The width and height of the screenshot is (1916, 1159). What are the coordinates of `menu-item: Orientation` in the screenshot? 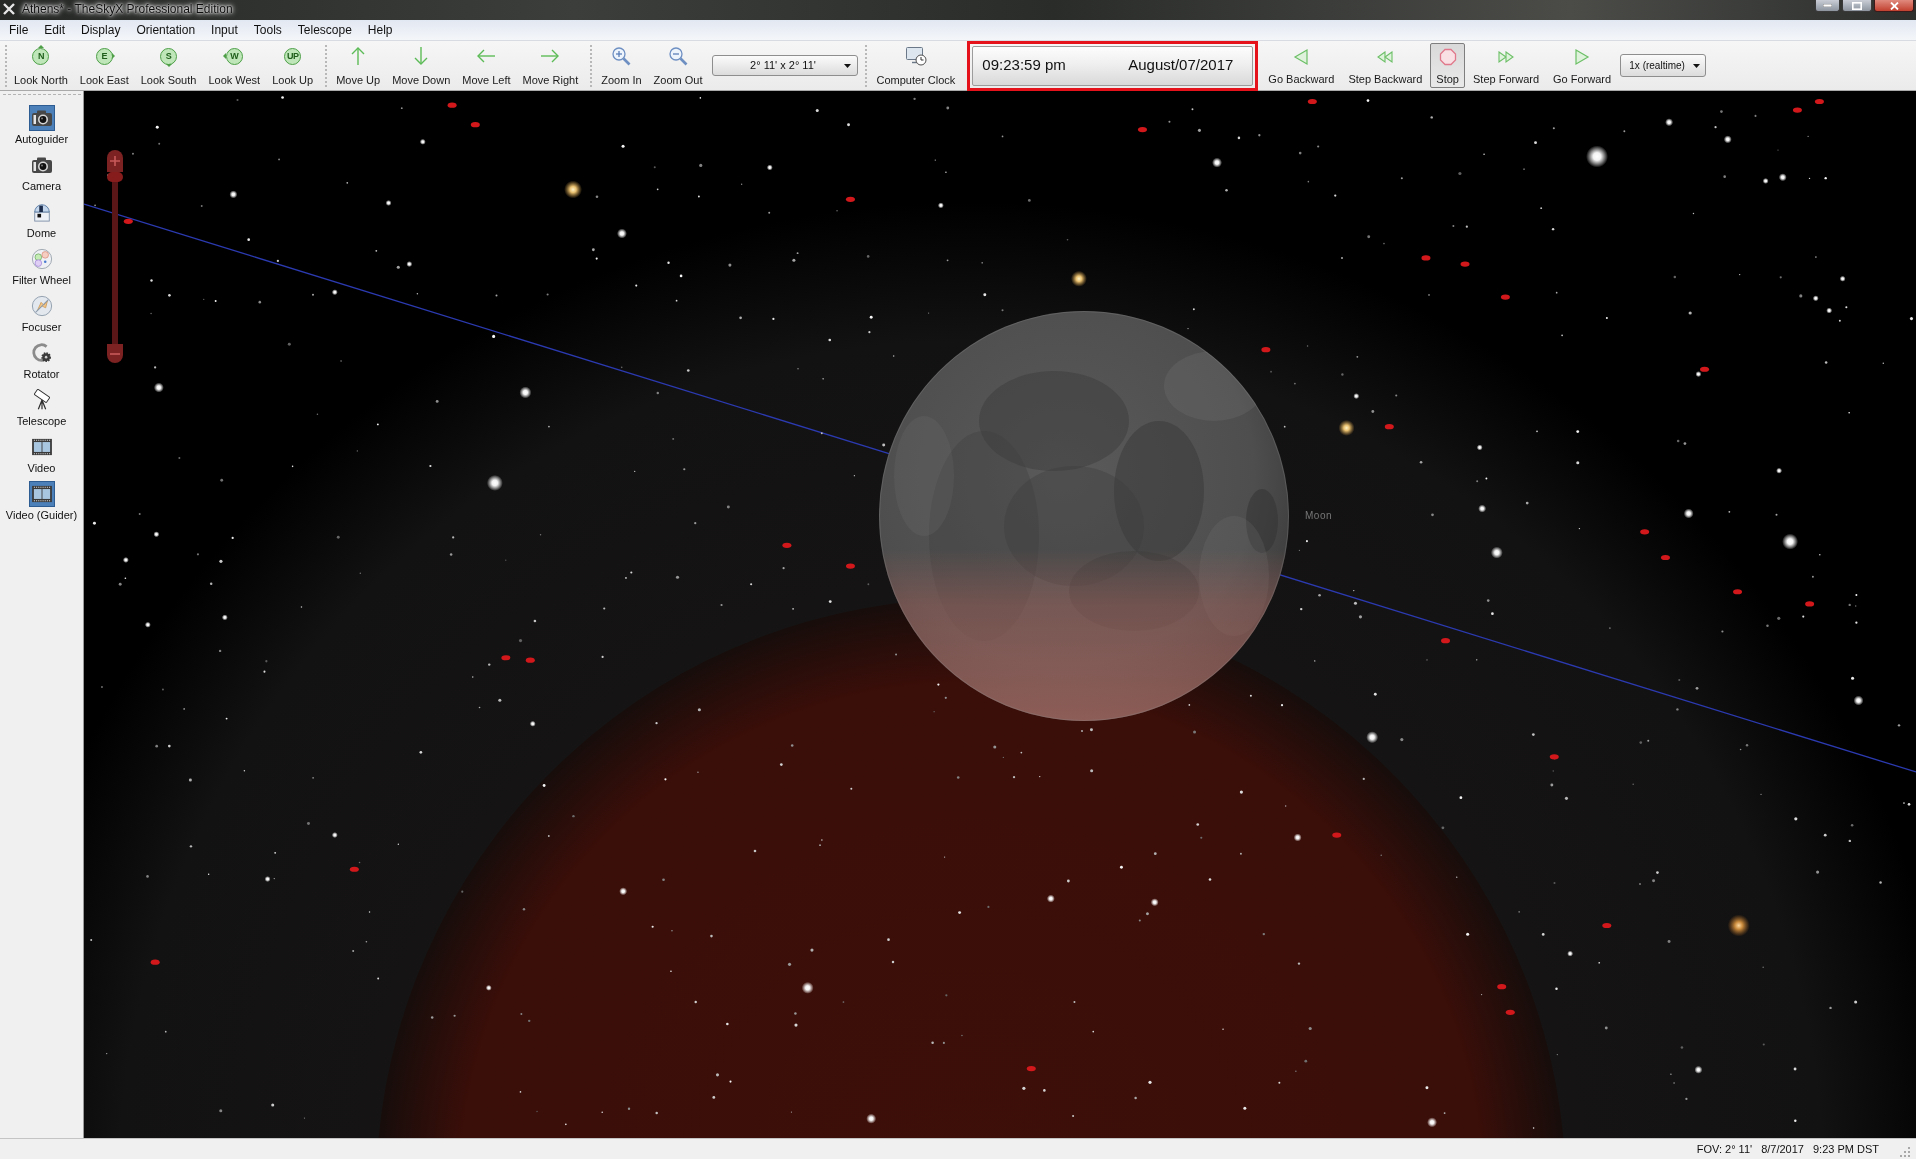 It's located at (166, 30).